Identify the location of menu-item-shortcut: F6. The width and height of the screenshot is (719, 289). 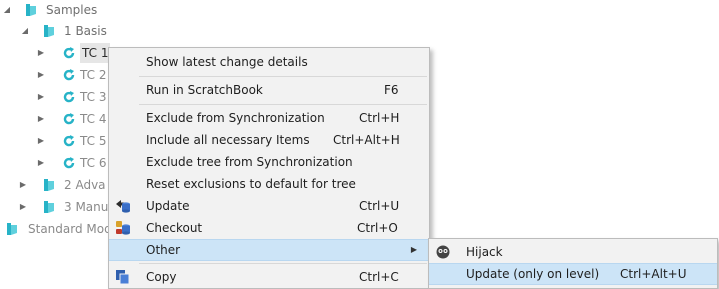
(391, 90).